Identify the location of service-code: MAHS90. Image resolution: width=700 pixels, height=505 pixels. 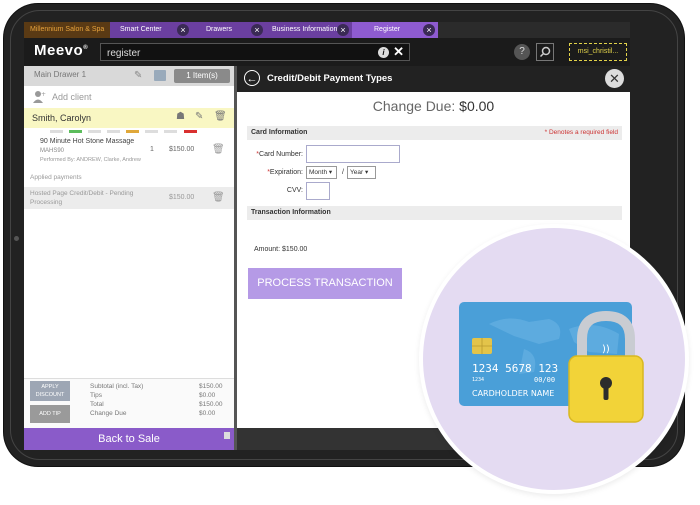
(52, 151).